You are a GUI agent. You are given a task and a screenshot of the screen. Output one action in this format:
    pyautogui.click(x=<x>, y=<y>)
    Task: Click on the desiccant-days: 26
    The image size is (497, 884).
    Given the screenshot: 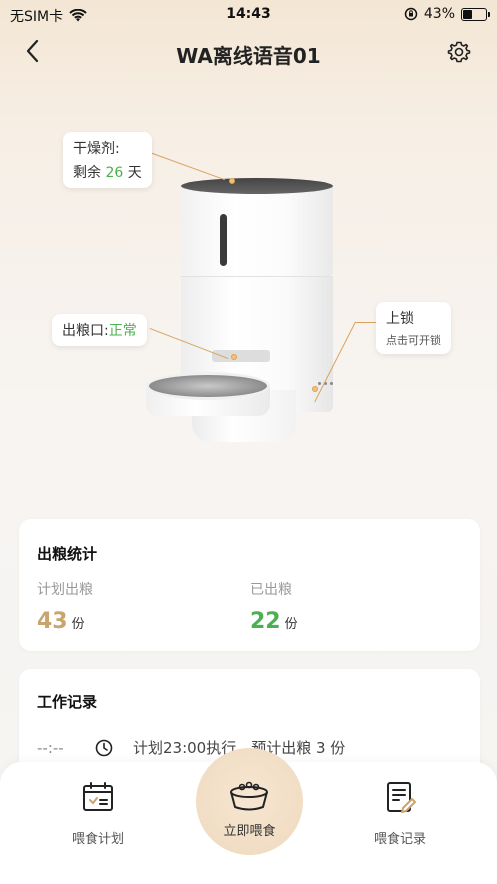 What is the action you would take?
    pyautogui.click(x=114, y=173)
    